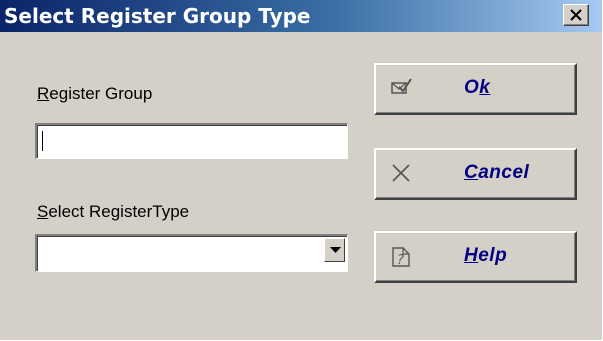 Image resolution: width=603 pixels, height=341 pixels. Describe the element at coordinates (401, 86) in the screenshot. I see `checkmark-envelope-icon` at that location.